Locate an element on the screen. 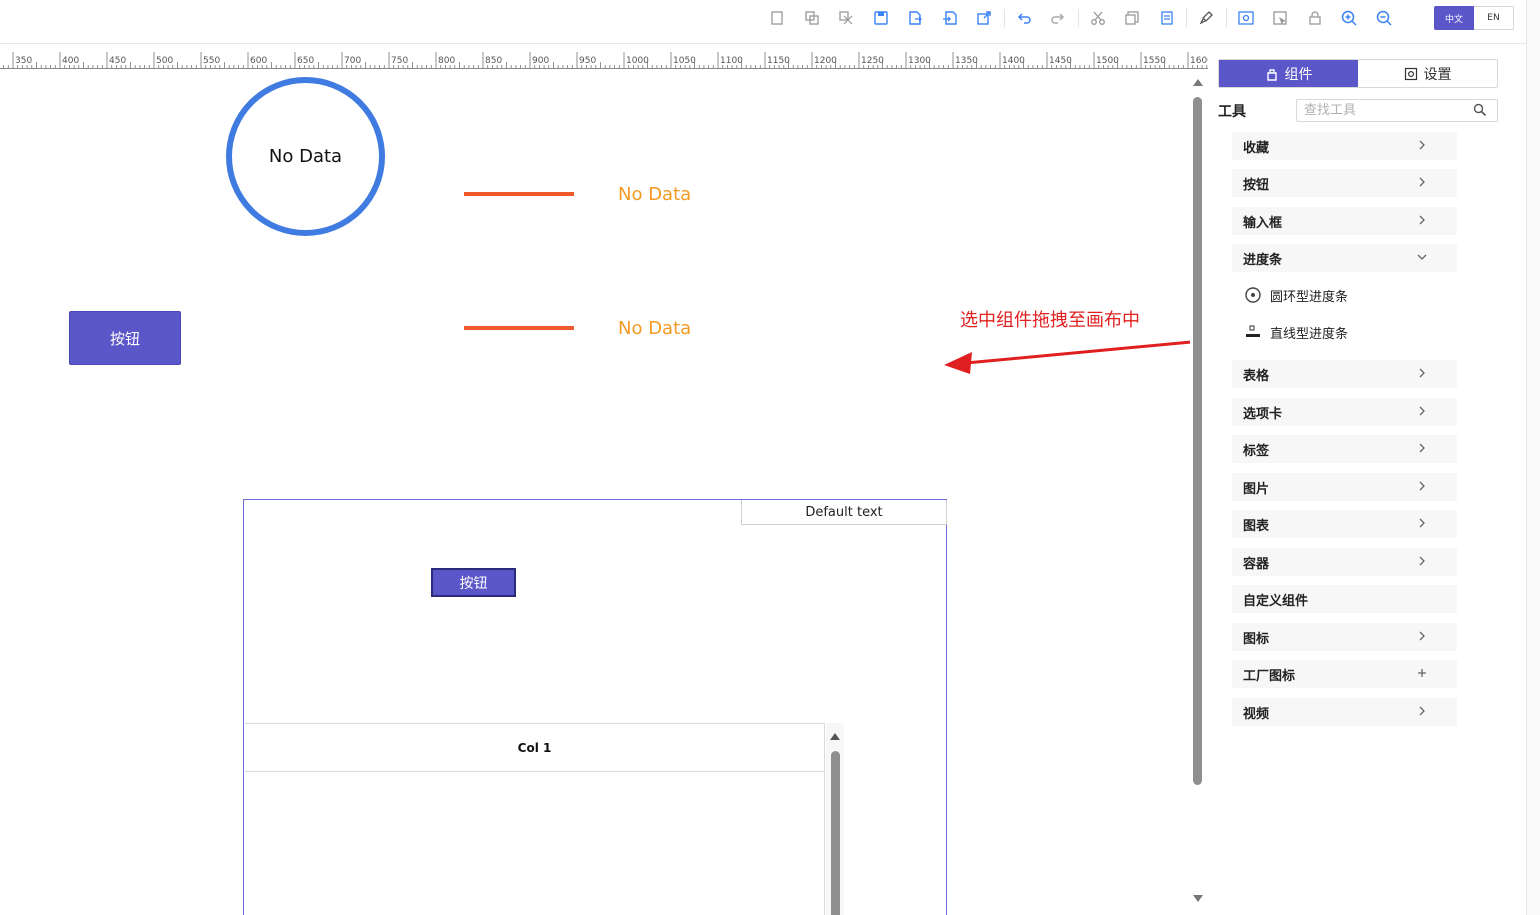 The width and height of the screenshot is (1540, 915). category-item: 输入框 is located at coordinates (1344, 221).